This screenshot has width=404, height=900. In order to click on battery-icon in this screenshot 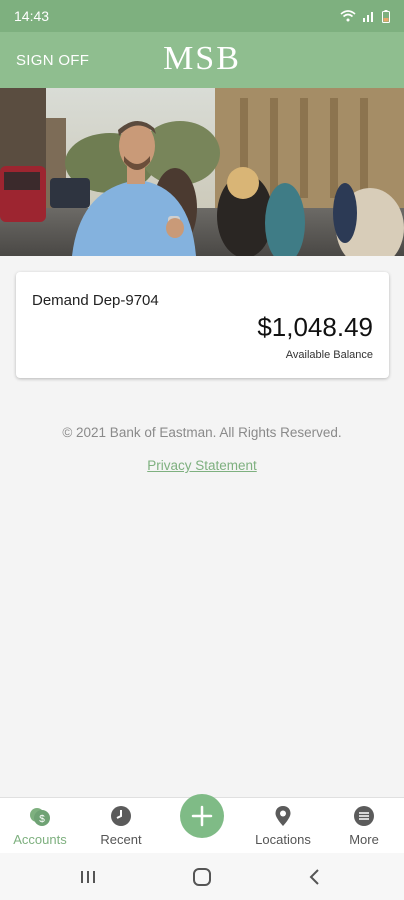, I will do `click(386, 16)`.